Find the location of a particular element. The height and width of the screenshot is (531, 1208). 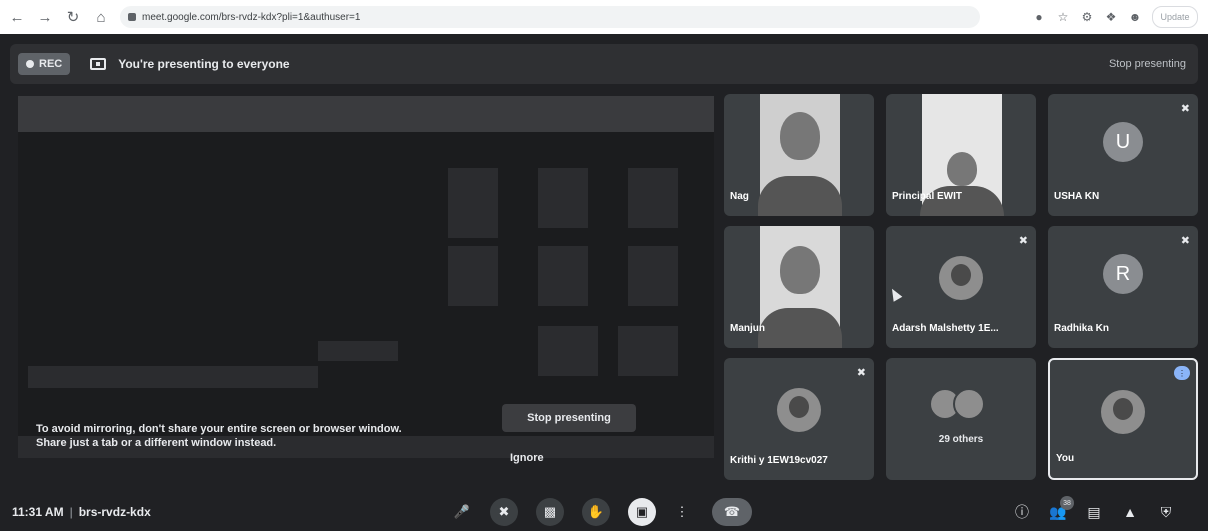

mirrored-message is located at coordinates (173, 377).